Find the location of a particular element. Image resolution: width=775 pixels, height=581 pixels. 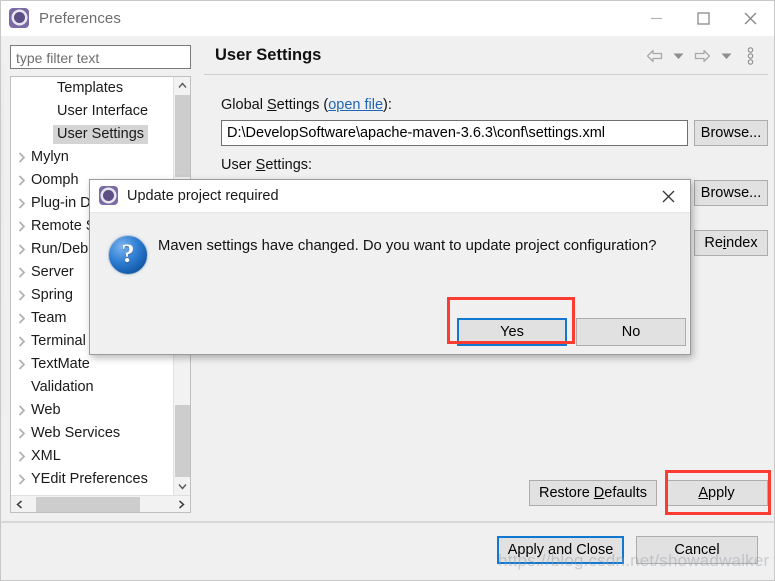

sidebar-item-label: User Settings is located at coordinates (101, 134).